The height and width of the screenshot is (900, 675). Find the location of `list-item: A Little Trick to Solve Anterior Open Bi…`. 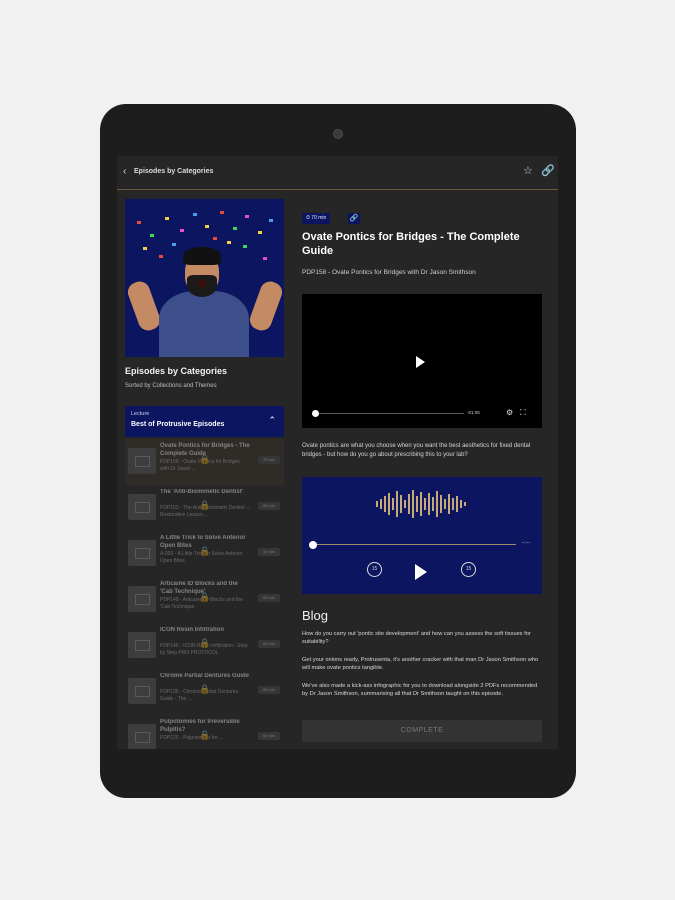

list-item: A Little Trick to Solve Anterior Open Bi… is located at coordinates (204, 554).